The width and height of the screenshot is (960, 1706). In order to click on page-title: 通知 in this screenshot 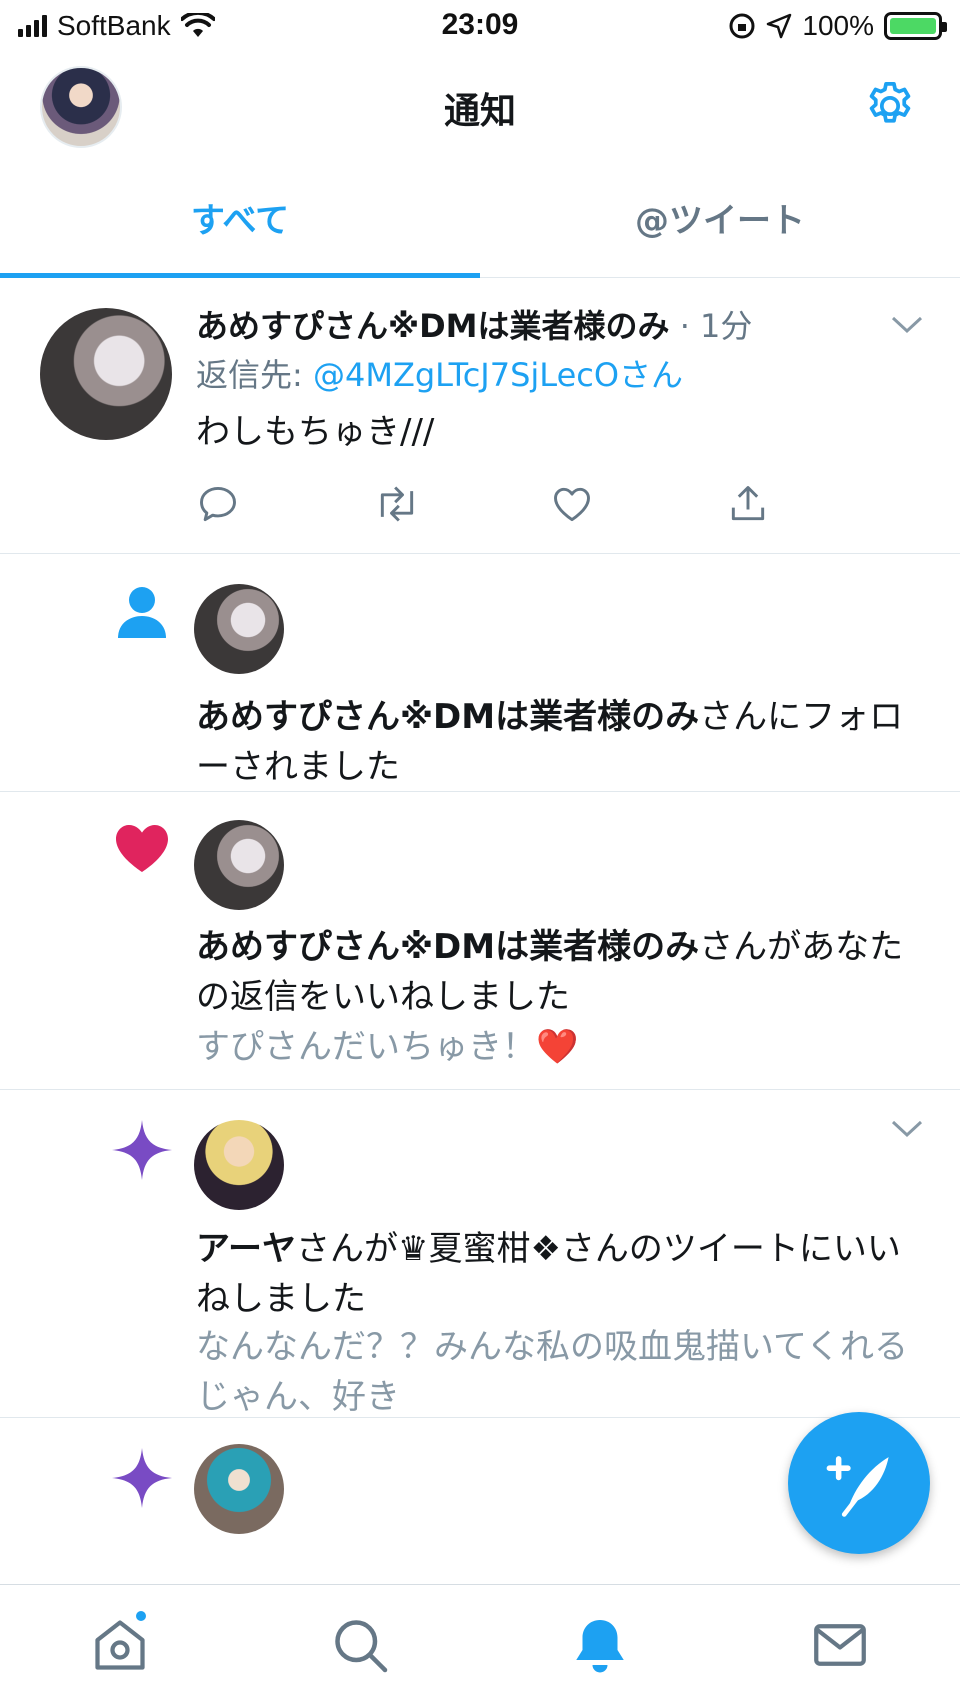, I will do `click(479, 111)`.